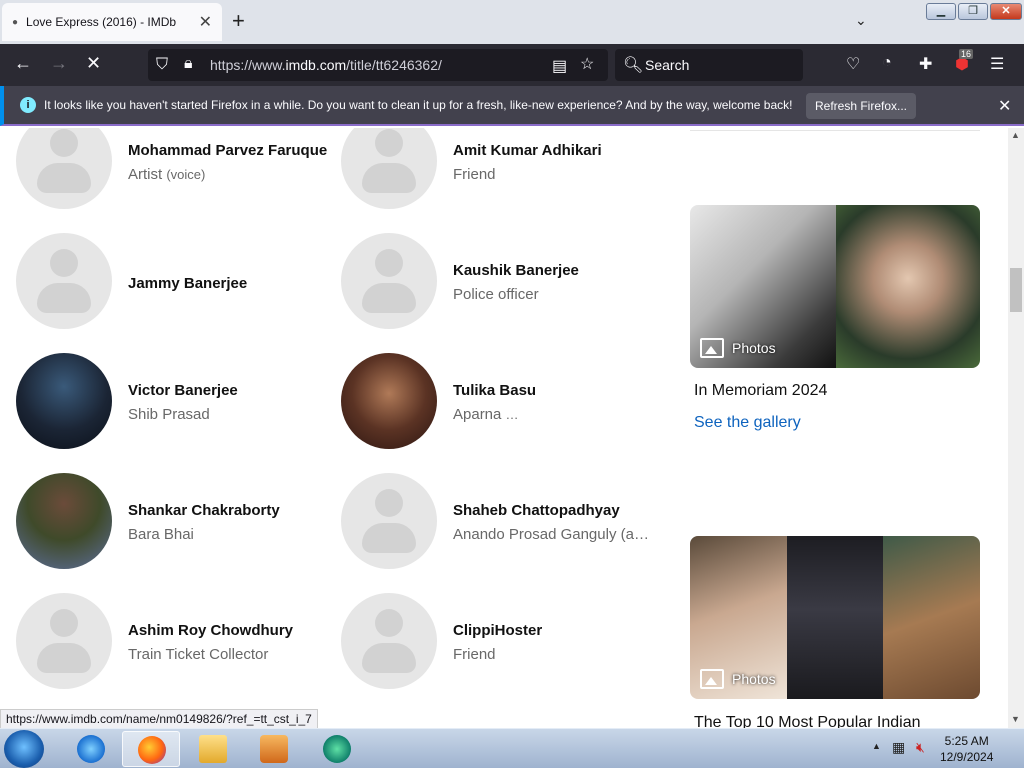 The width and height of the screenshot is (1024, 769). Describe the element at coordinates (516, 270) in the screenshot. I see `cast-name: Kaushik Banerjee` at that location.